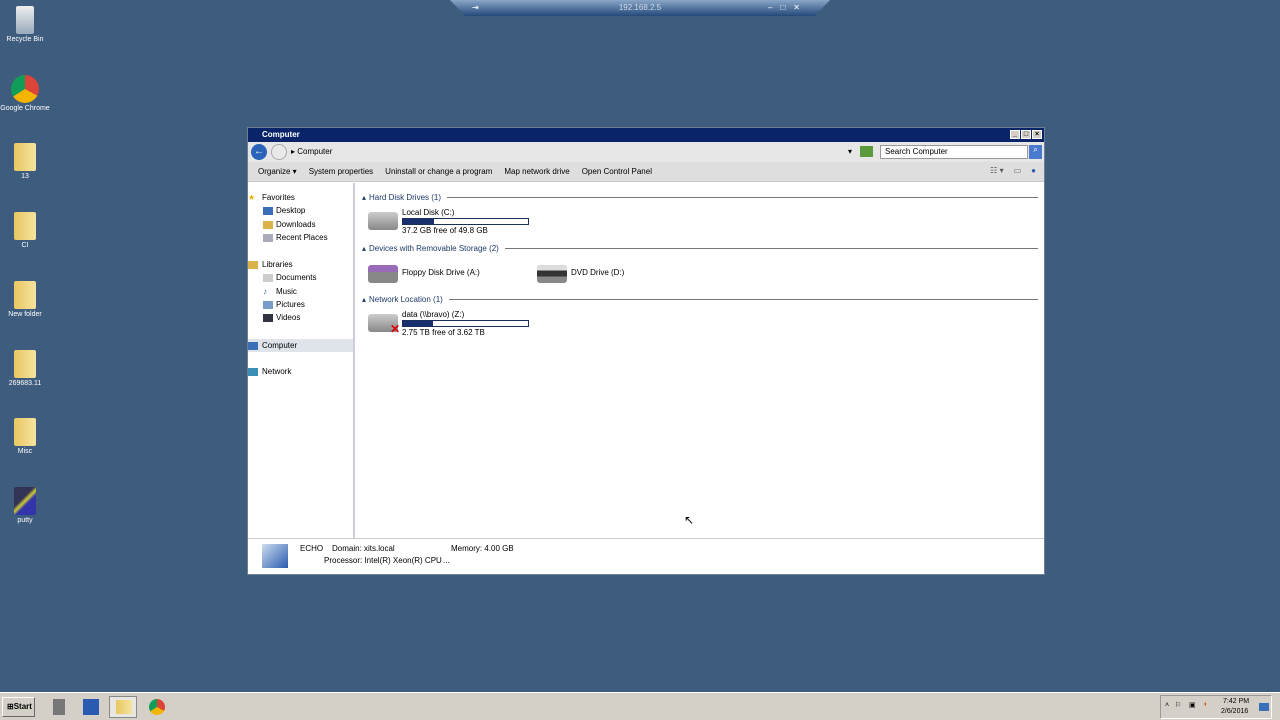  What do you see at coordinates (312, 548) in the screenshot?
I see `computer-name: ECHO` at bounding box center [312, 548].